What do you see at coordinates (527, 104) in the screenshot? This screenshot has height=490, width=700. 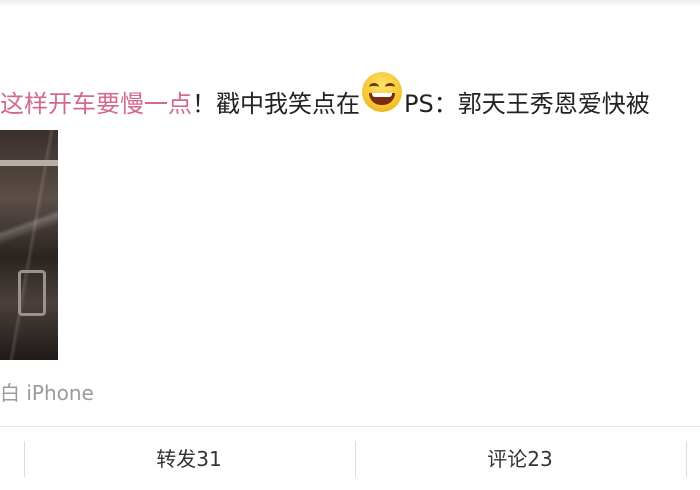 I see `post-text-tail: PS：郭天王秀恩爱快被` at bounding box center [527, 104].